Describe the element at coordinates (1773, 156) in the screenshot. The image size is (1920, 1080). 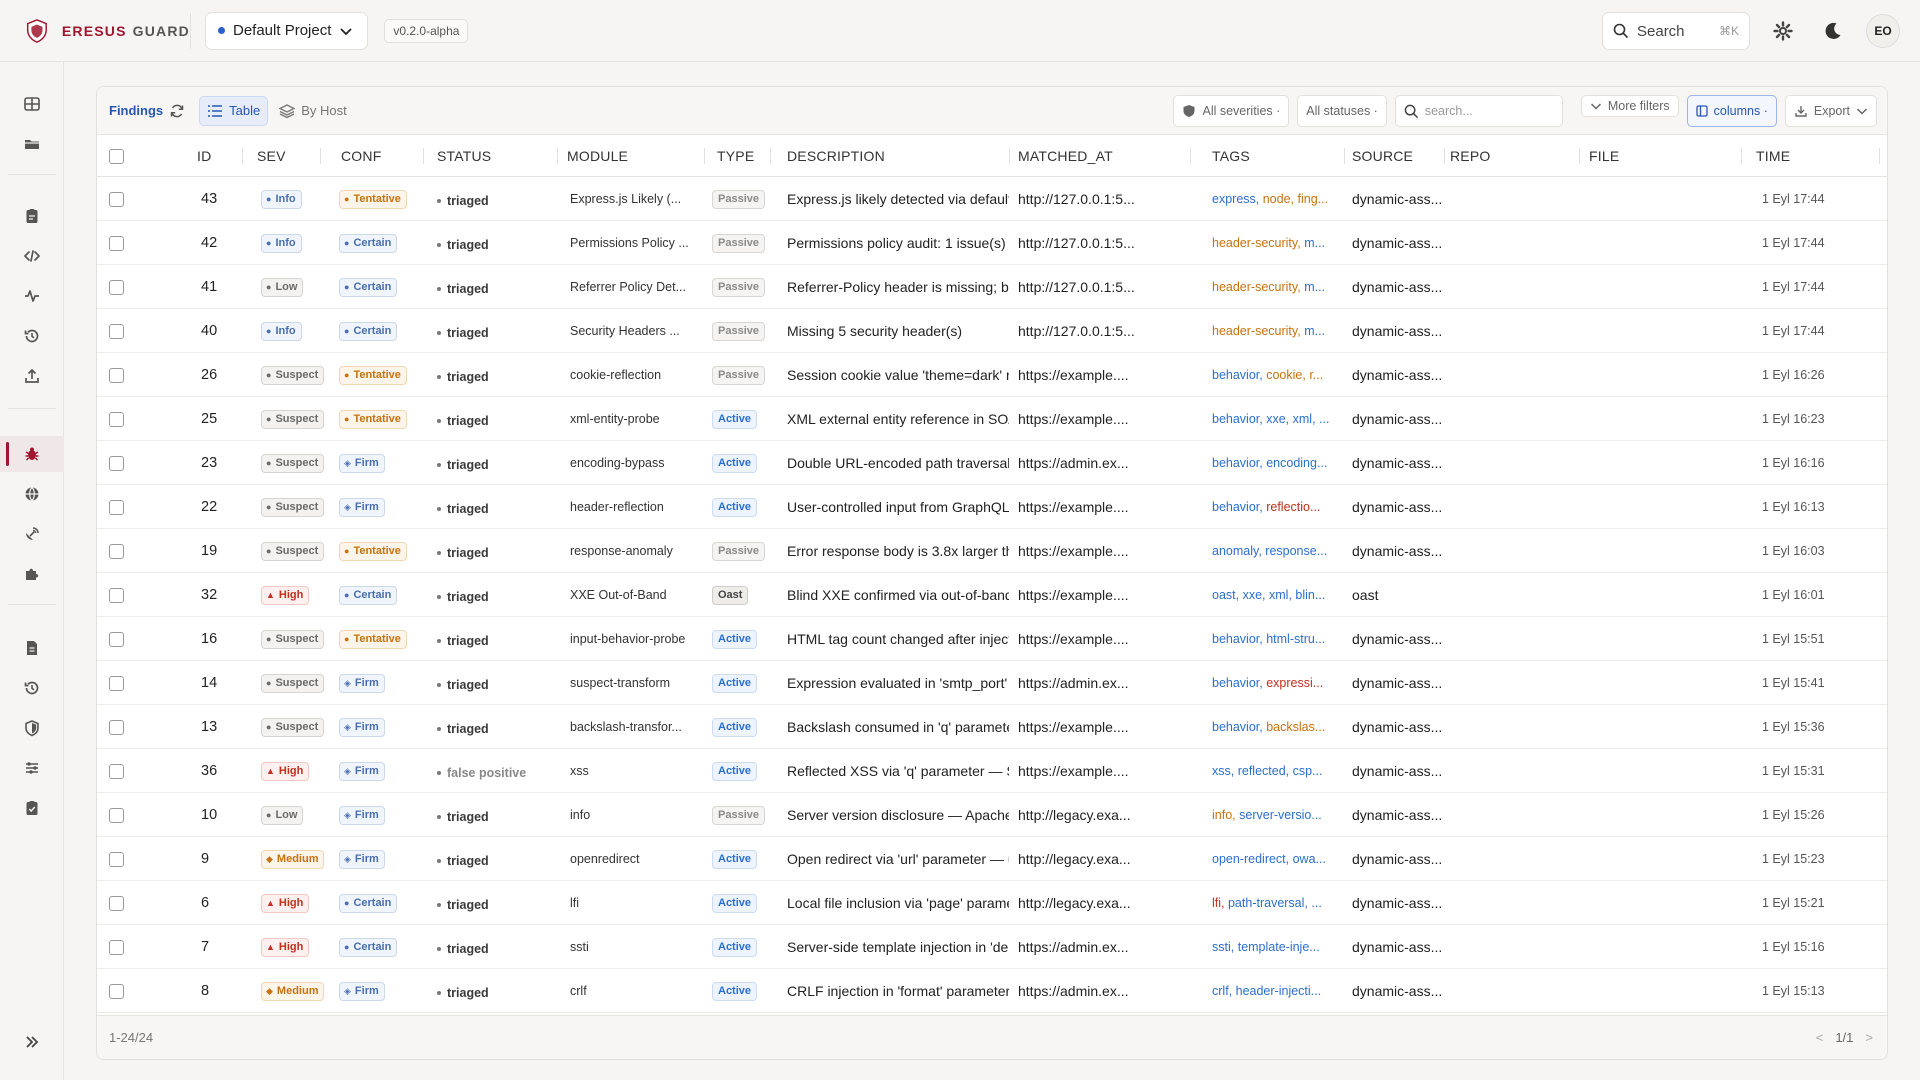
I see `column-header-time: TIME` at that location.